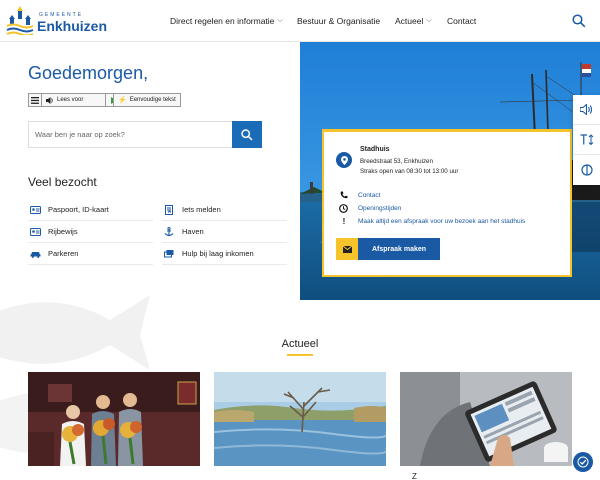 Image resolution: width=600 pixels, height=480 pixels. I want to click on quick-link-iets-melden: Iets melden, so click(224, 210).